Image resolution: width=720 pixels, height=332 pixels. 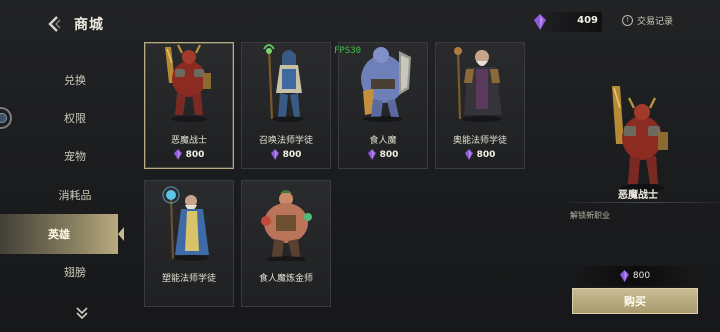 I want to click on double-chevron-down-icon, so click(x=82, y=313).